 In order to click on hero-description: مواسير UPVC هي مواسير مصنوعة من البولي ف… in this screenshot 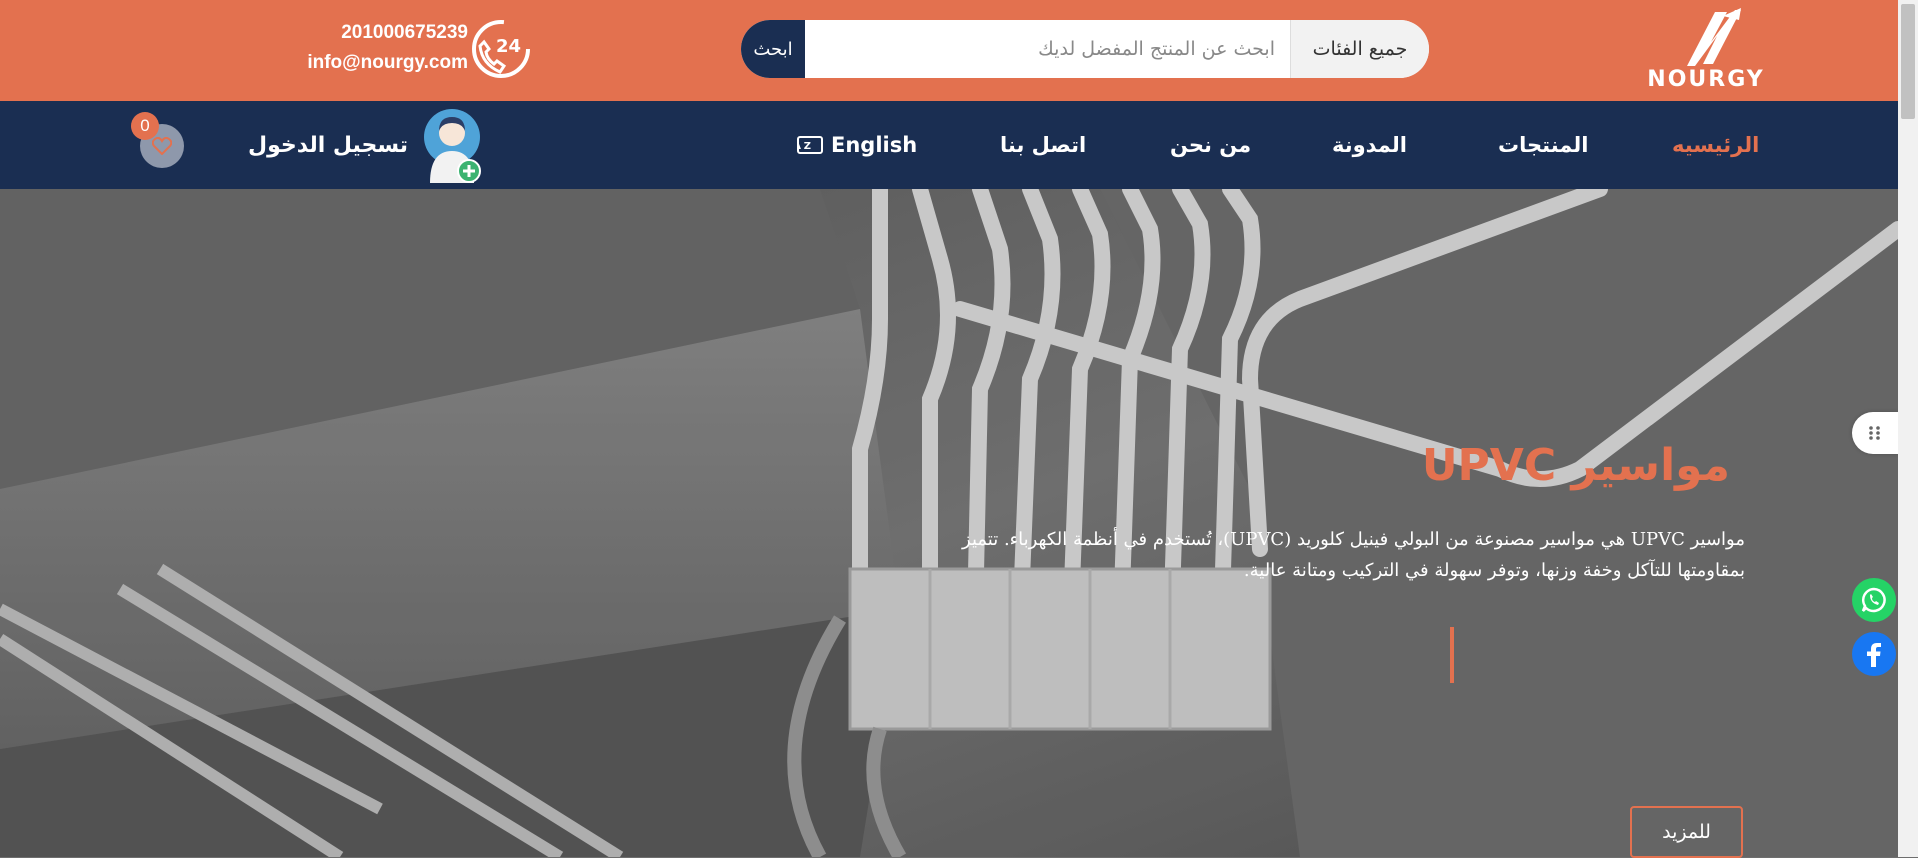, I will do `click(1353, 555)`.